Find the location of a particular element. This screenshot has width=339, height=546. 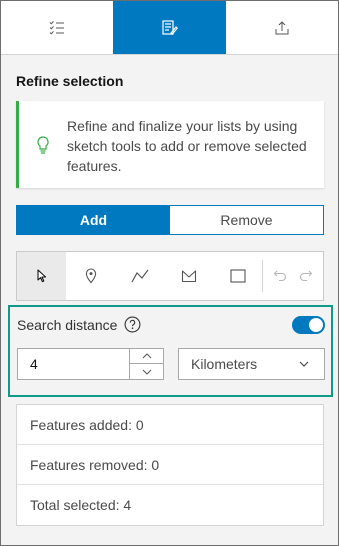

list-check-icon is located at coordinates (57, 27).